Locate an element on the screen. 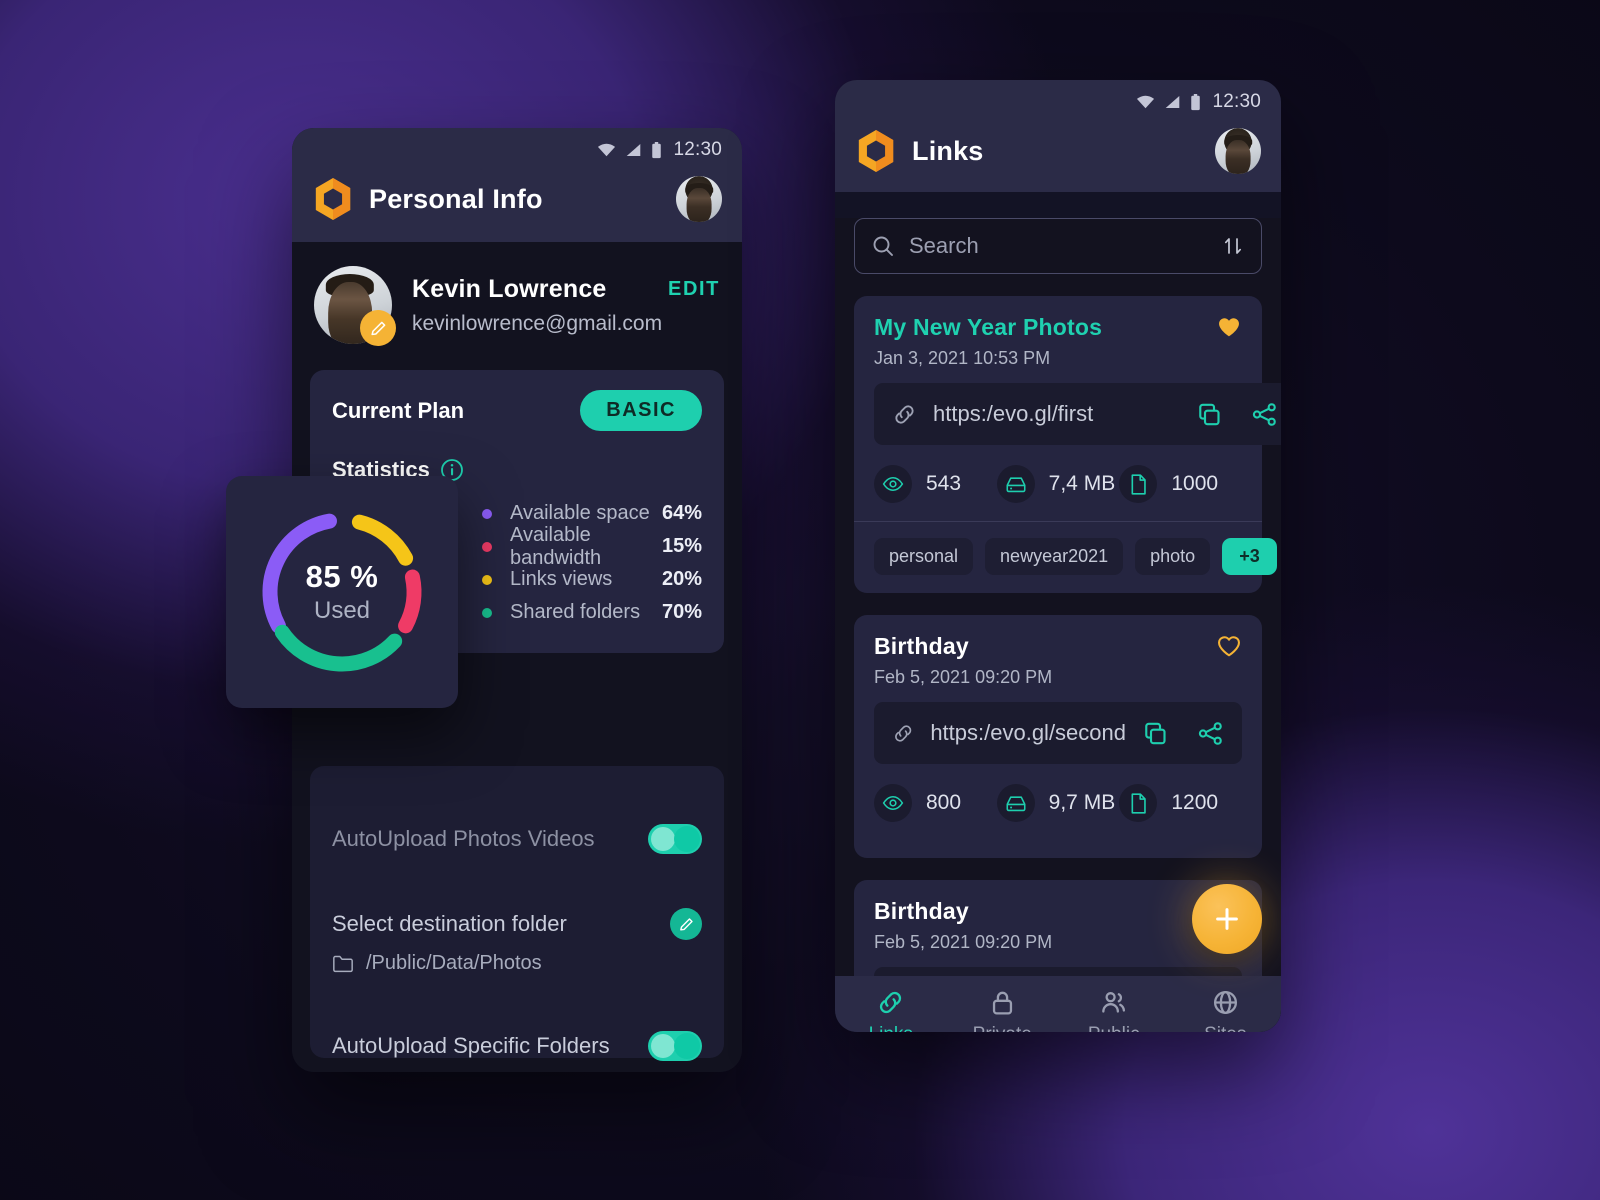 This screenshot has height=1200, width=1600. left-appbar: 12:30 Personal Info is located at coordinates (517, 185).